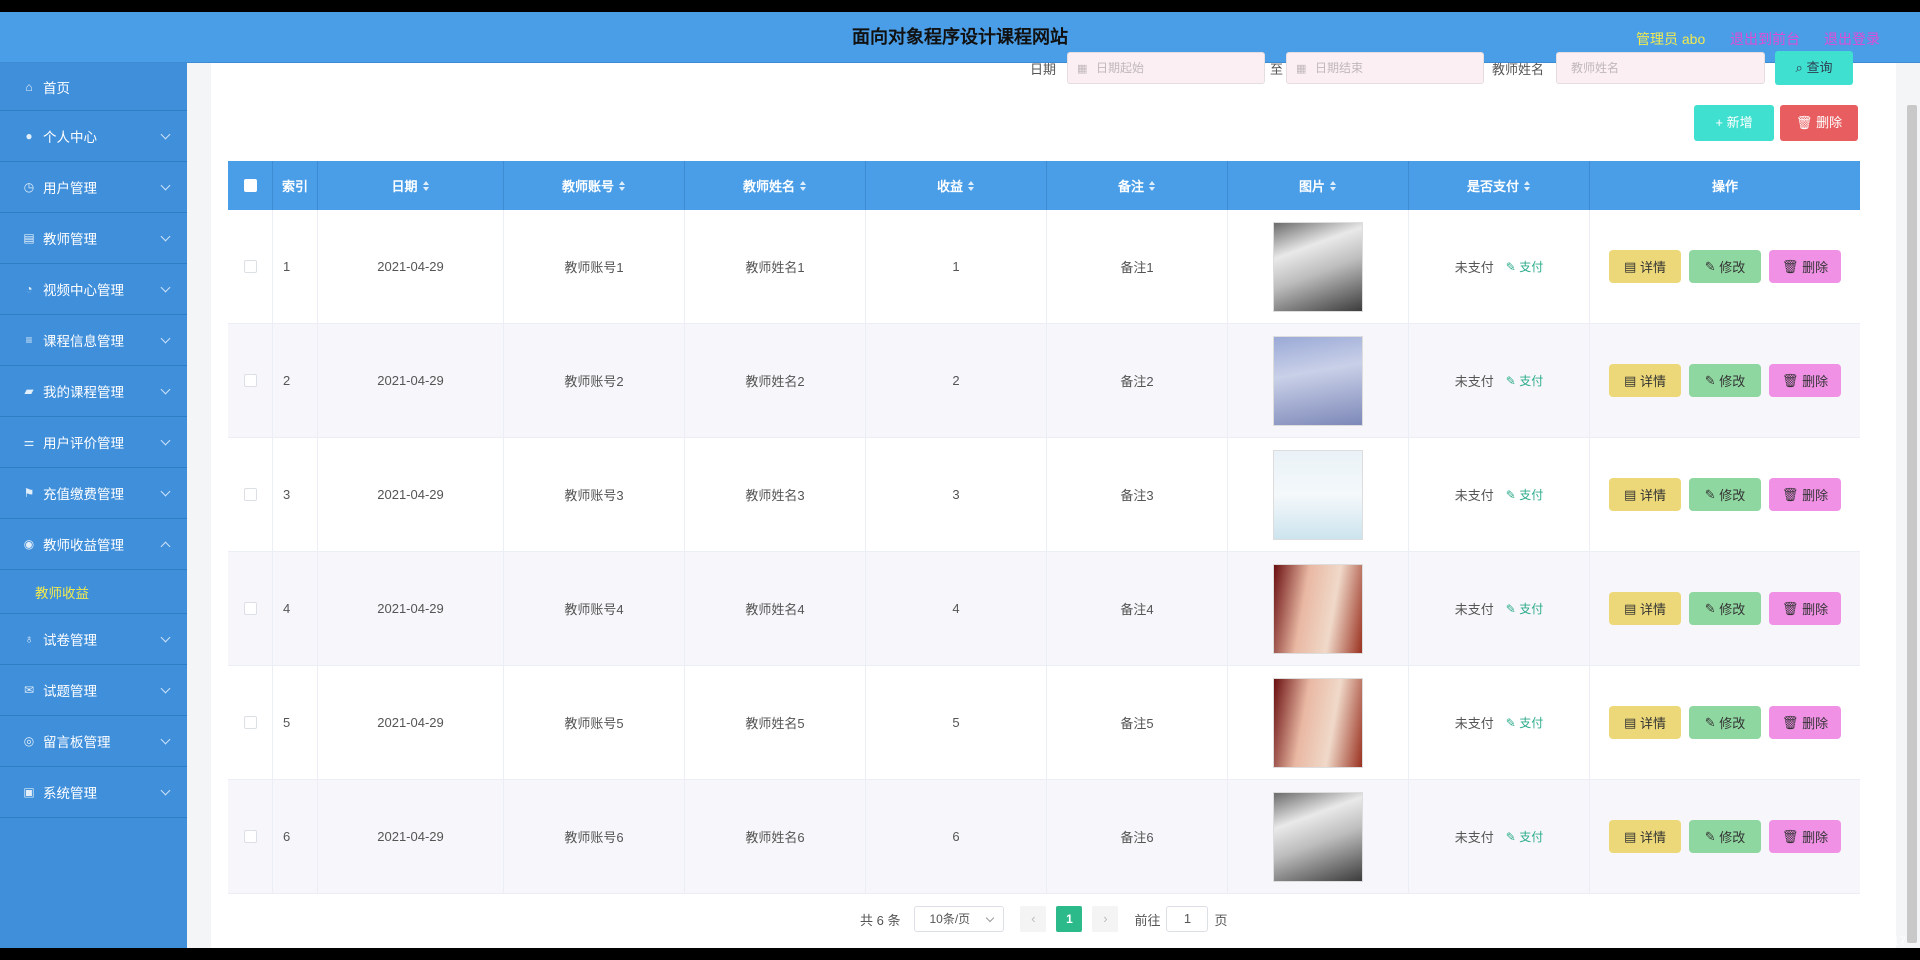 This screenshot has height=960, width=1920. Describe the element at coordinates (1814, 68) in the screenshot. I see `search-button: ⌕ 查询` at that location.